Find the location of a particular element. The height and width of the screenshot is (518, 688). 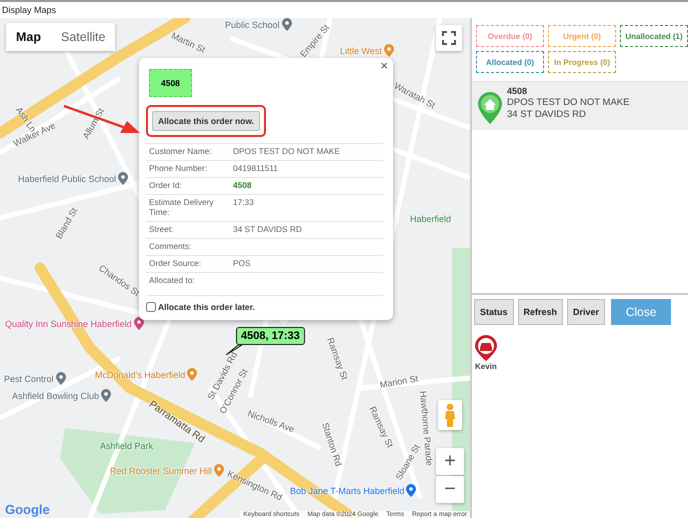

order-badge: 4508 is located at coordinates (170, 83).